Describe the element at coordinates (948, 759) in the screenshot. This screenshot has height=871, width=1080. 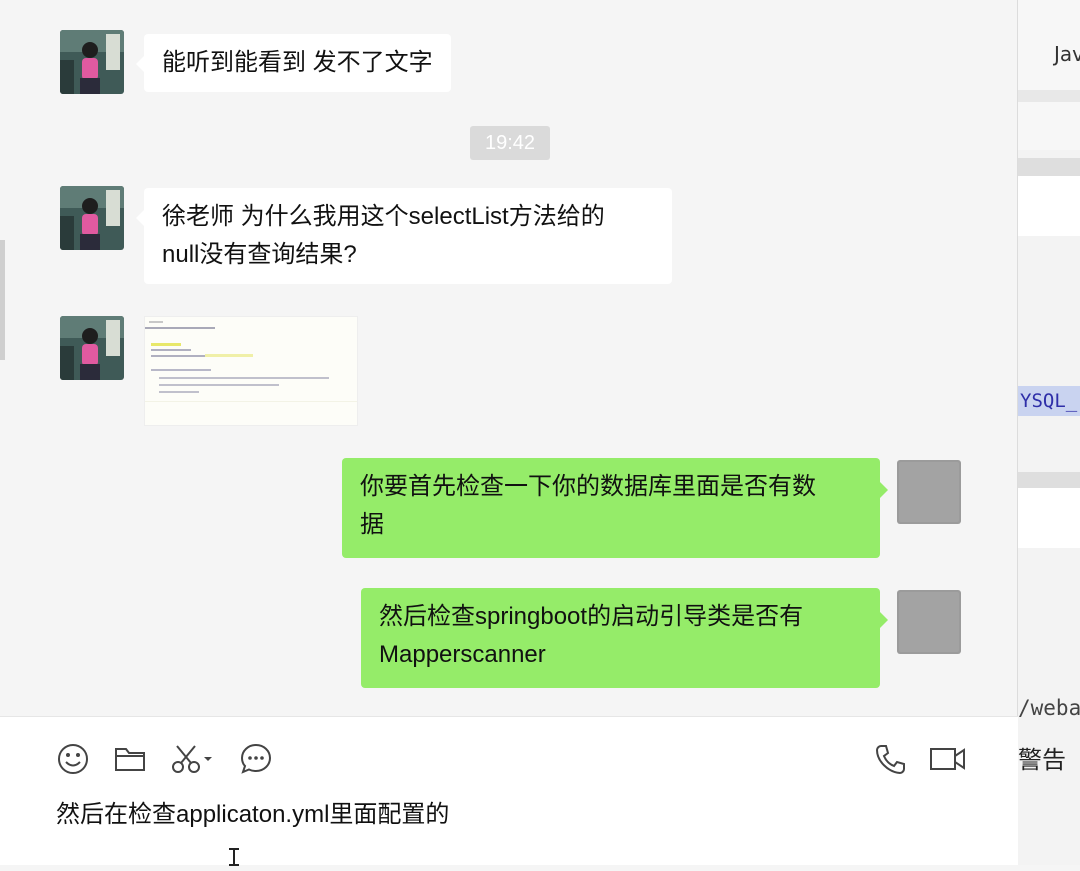
I see `video-icon` at that location.